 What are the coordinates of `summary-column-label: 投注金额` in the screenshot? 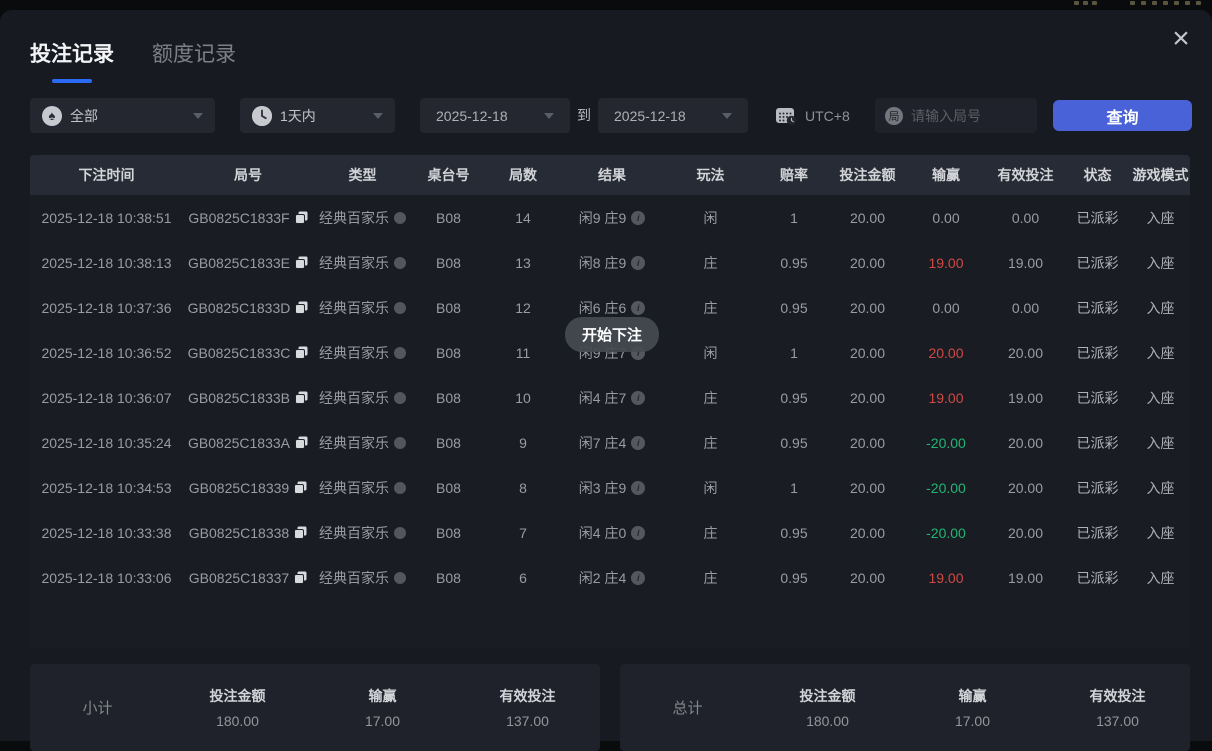 It's located at (237, 696).